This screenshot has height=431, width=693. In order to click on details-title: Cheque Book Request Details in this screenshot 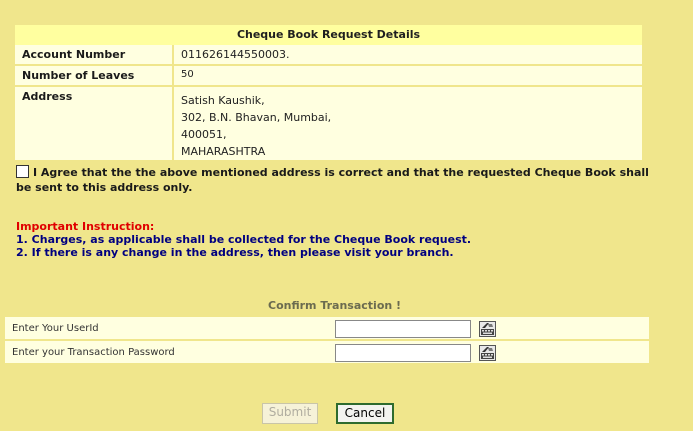, I will do `click(328, 35)`.